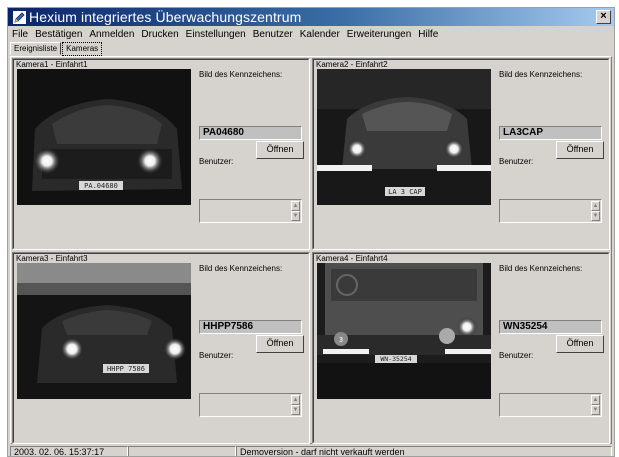 The image size is (619, 457). What do you see at coordinates (69, 451) in the screenshot?
I see `status-datetime: 2003. 02. 06. 15:37:17` at bounding box center [69, 451].